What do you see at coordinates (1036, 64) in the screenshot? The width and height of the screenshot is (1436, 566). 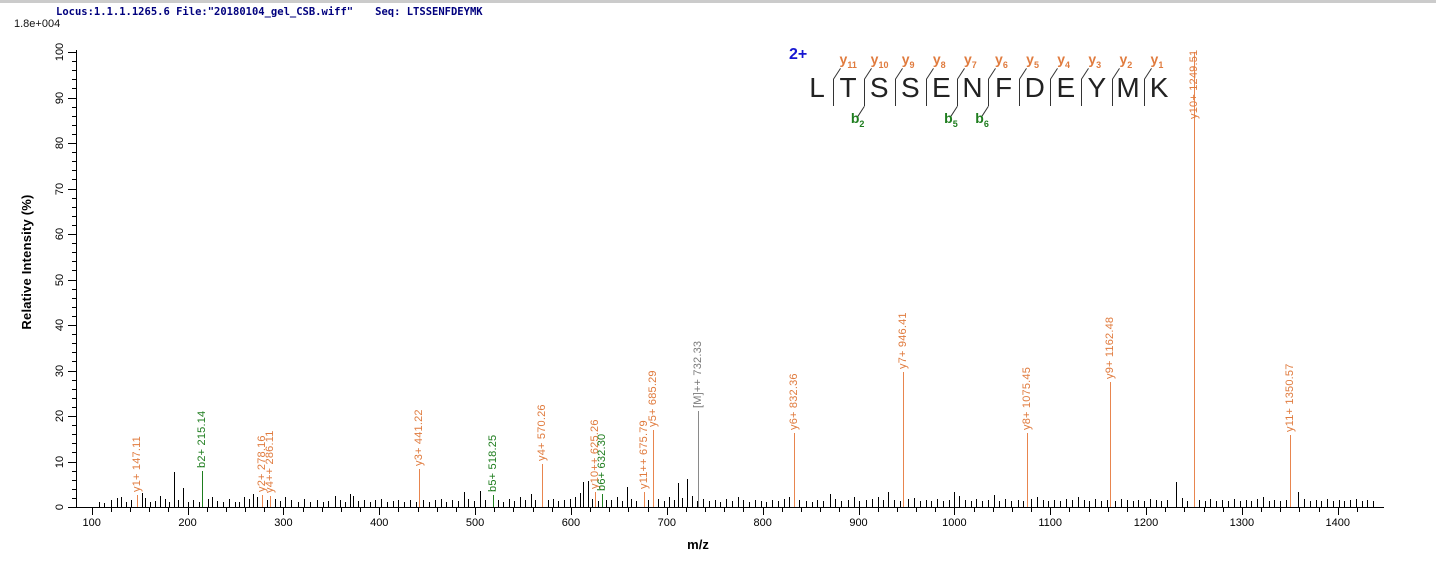 I see `y-ion-label-number: 5` at bounding box center [1036, 64].